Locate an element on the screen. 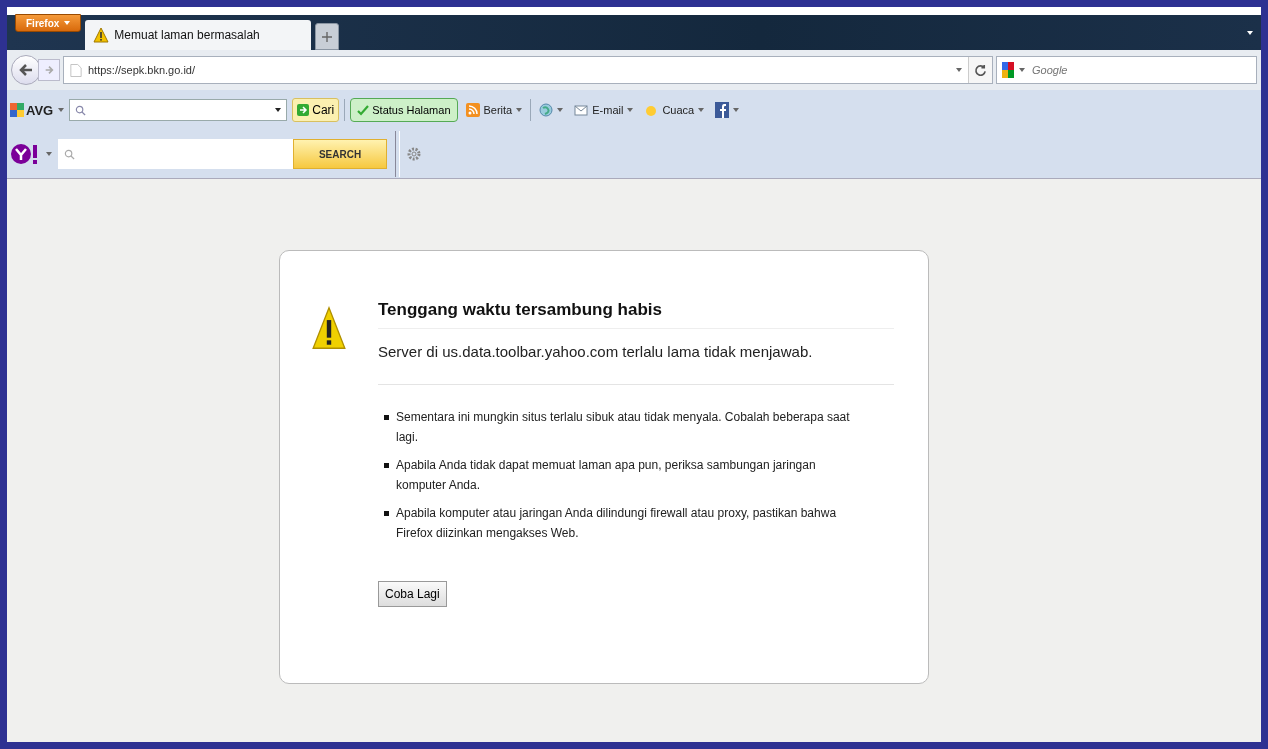 The image size is (1268, 749). avg-logo-icon is located at coordinates (17, 110).